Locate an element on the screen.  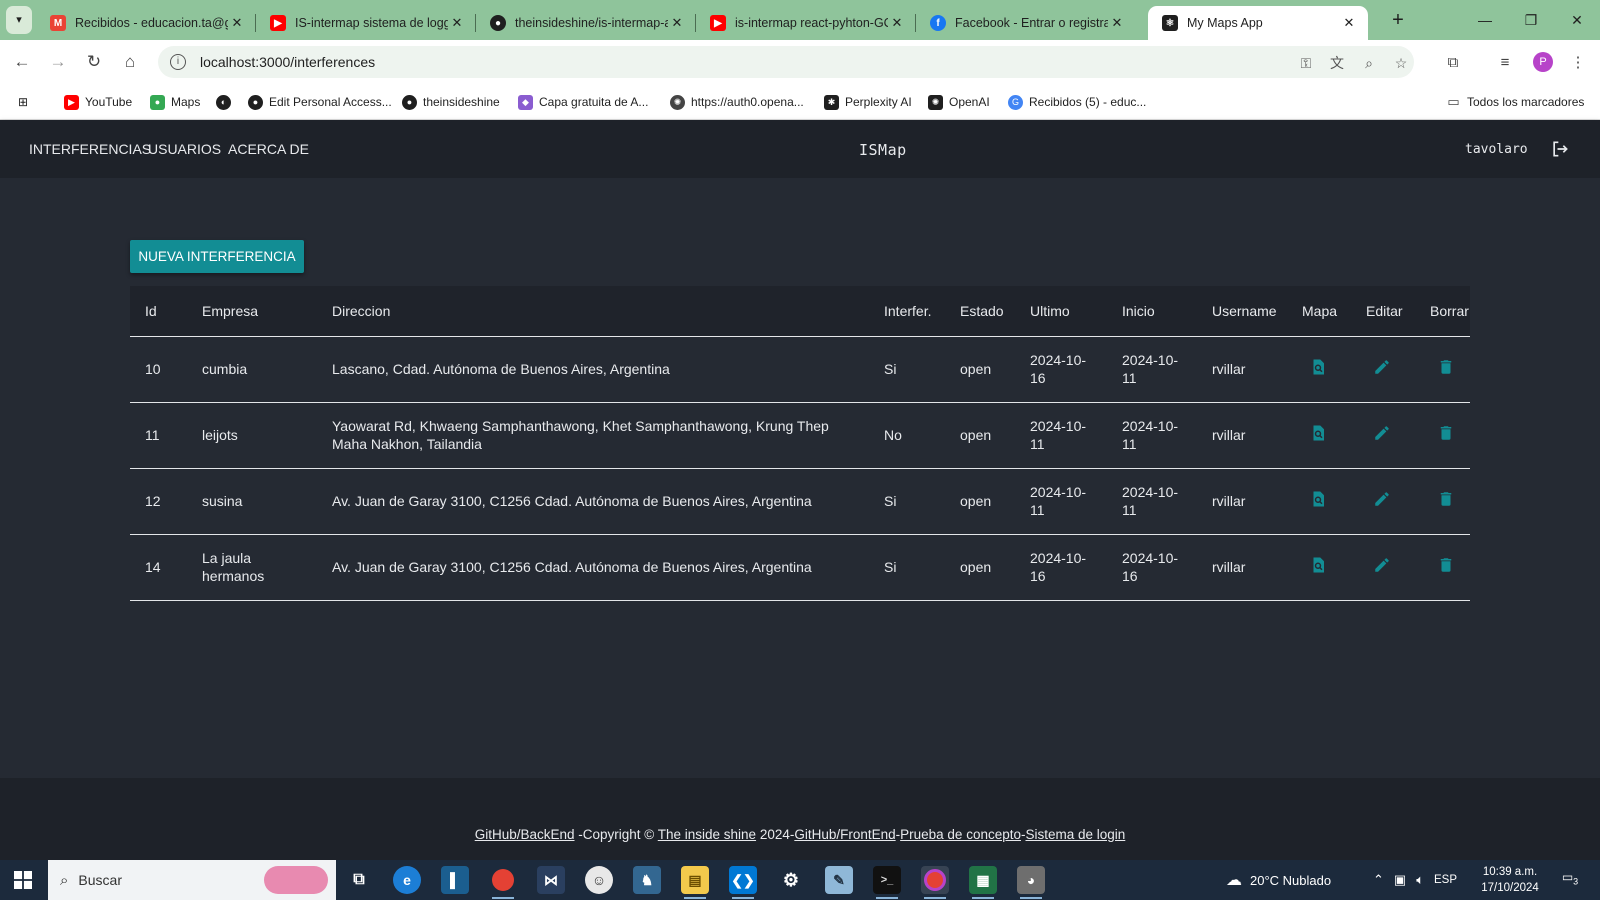
tab-title: Facebook - Entrar o registrar is located at coordinates (1031, 23).